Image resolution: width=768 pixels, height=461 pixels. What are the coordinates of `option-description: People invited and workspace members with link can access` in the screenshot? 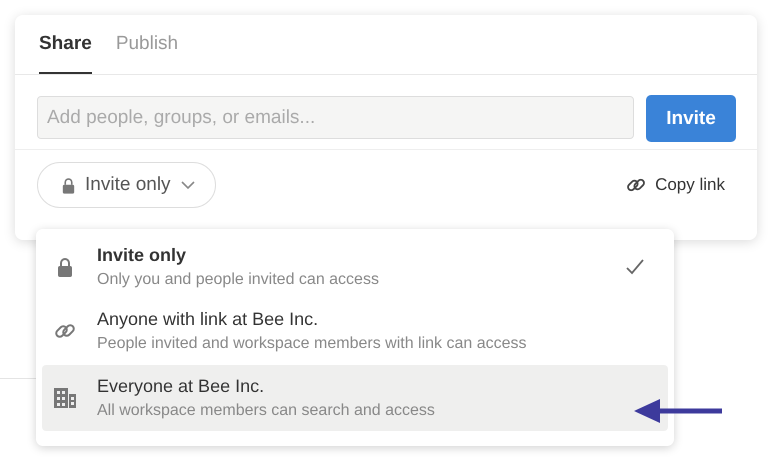 It's located at (312, 344).